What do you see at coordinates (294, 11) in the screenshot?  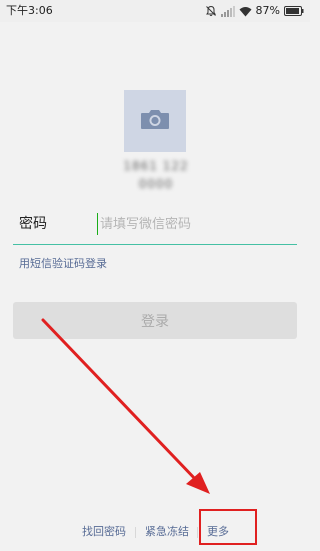 I see `battery-icon` at bounding box center [294, 11].